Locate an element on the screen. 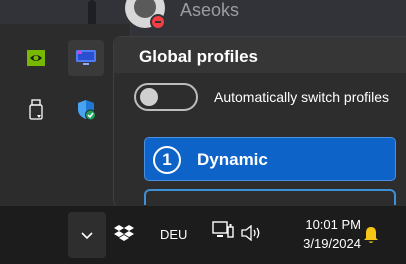  clock-time: 10:01 PM is located at coordinates (333, 224).